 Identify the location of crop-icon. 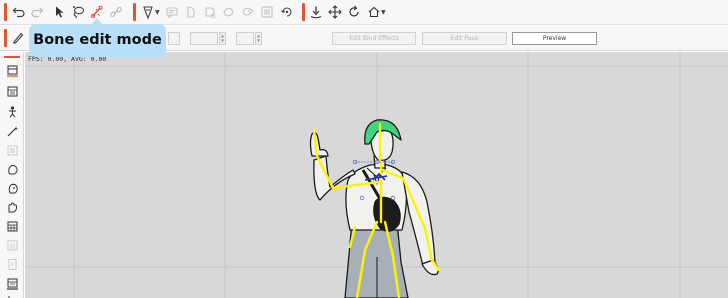
(12, 295).